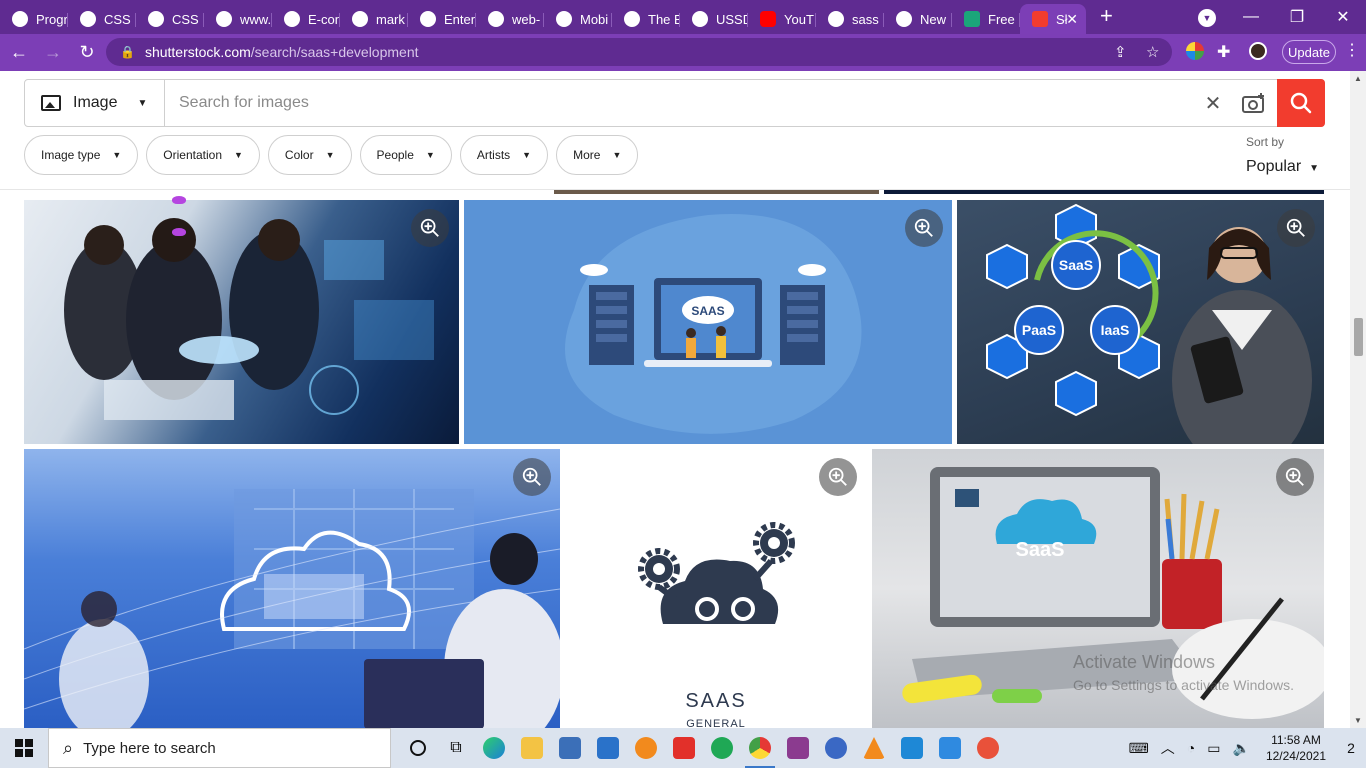  I want to click on browser-tab: mark, so click(374, 19).